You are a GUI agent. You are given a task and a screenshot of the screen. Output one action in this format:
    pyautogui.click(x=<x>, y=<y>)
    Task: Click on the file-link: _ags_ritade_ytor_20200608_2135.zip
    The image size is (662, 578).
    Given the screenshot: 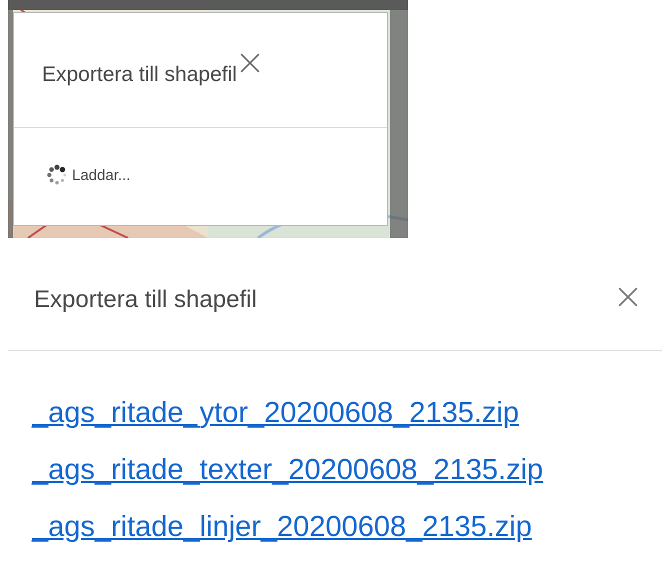 What is the action you would take?
    pyautogui.click(x=275, y=413)
    